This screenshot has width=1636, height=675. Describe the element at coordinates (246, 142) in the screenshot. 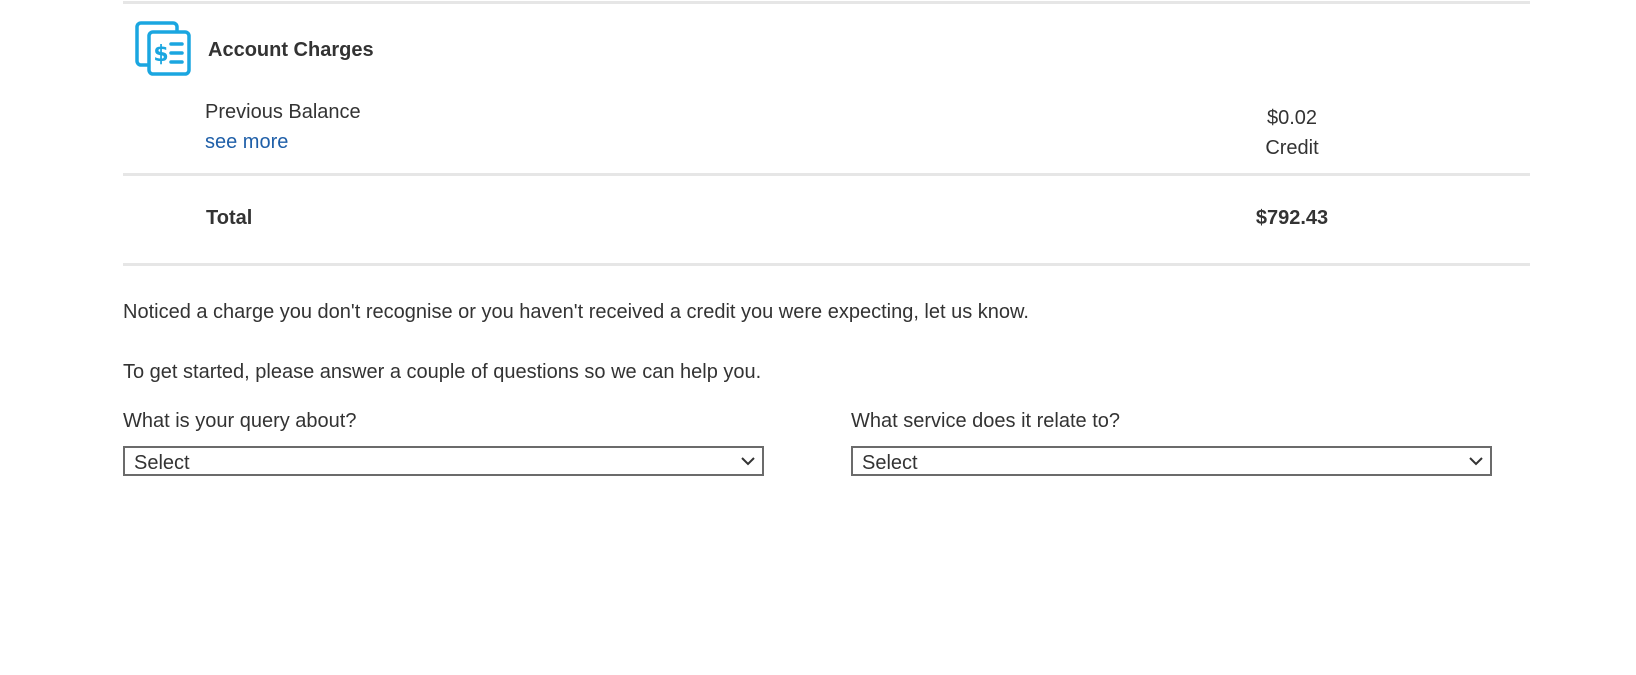

I see `see-more-link: see more` at that location.